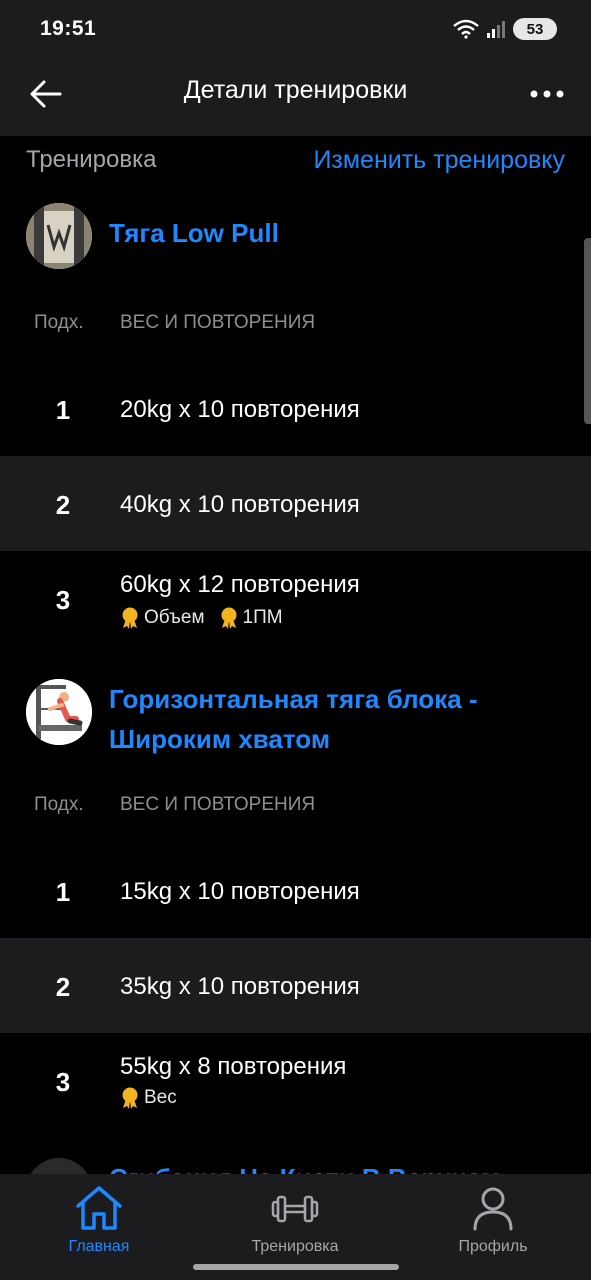  I want to click on cable-machine-icon, so click(59, 236).